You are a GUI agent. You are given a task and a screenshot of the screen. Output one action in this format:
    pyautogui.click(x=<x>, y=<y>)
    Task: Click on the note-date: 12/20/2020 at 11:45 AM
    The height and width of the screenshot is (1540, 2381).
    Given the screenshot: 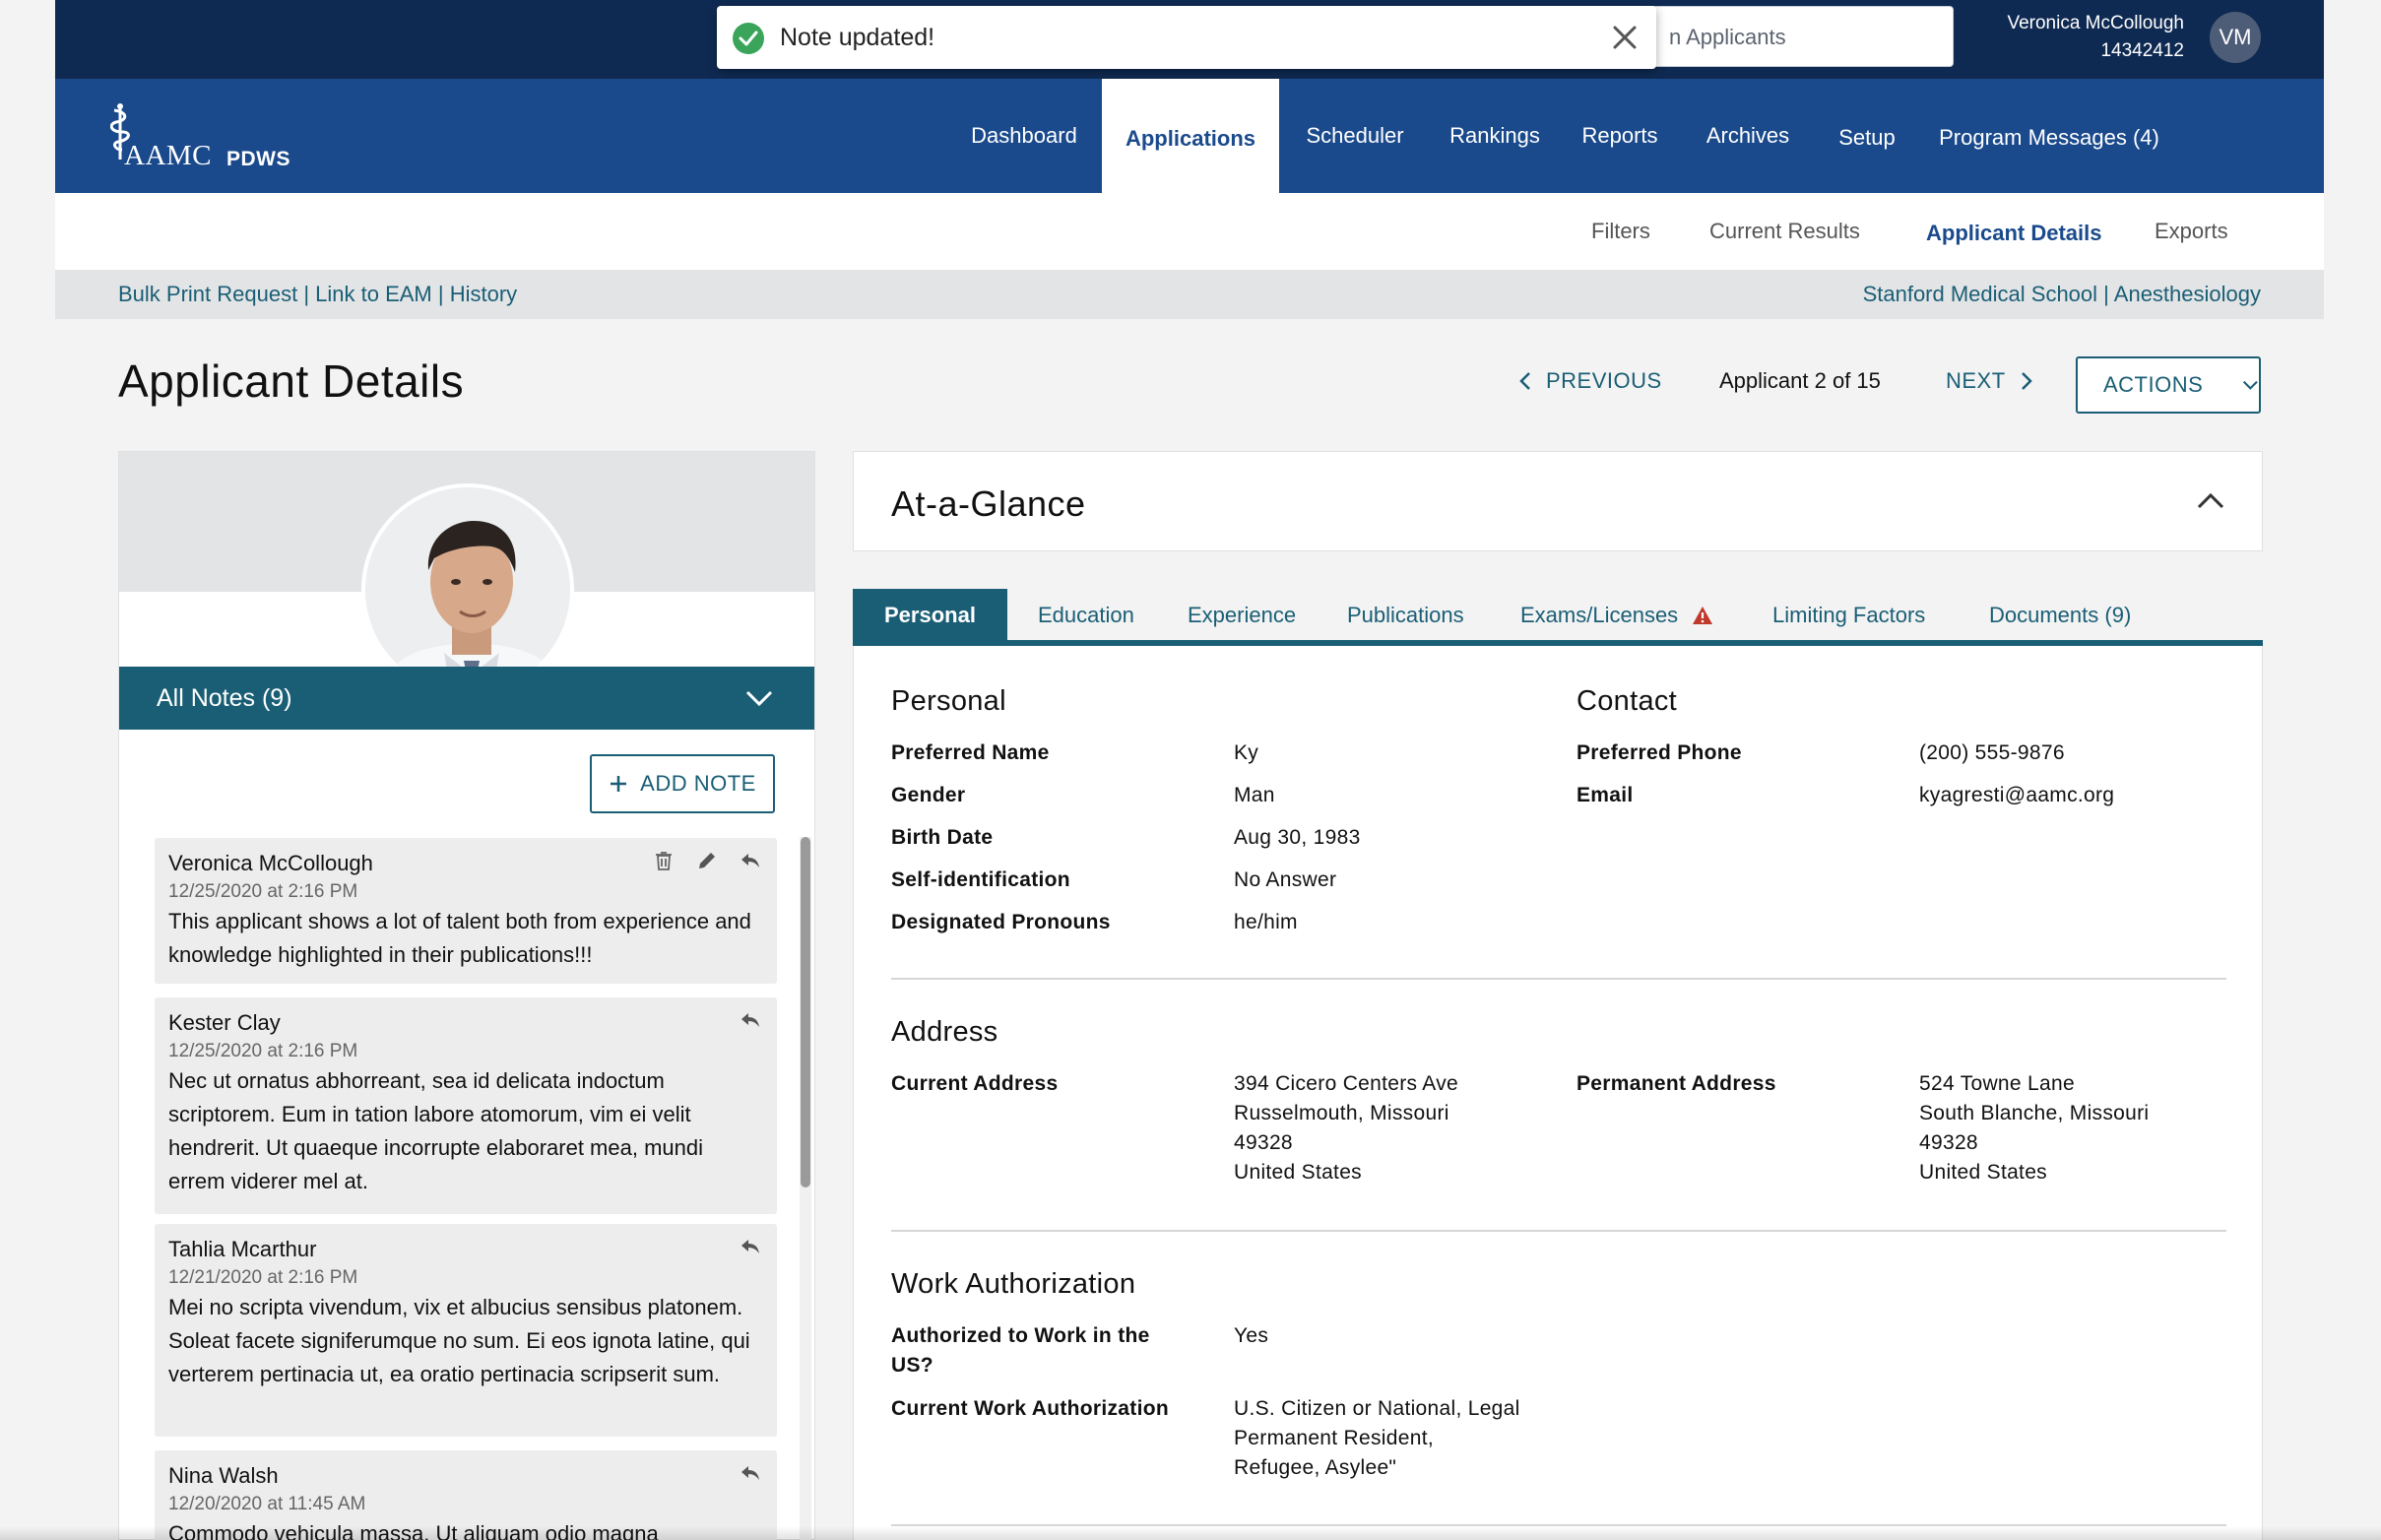 What is the action you would take?
    pyautogui.click(x=267, y=1504)
    